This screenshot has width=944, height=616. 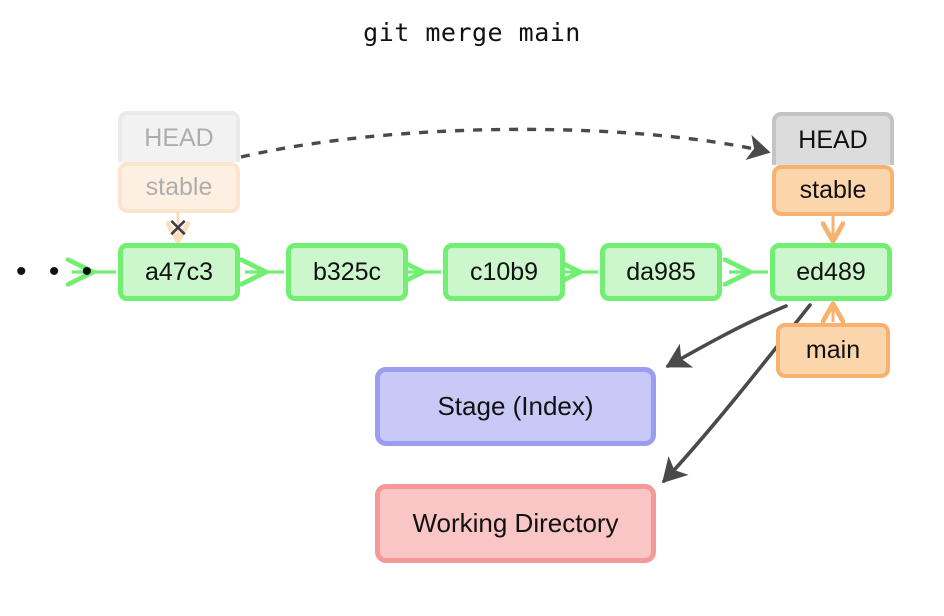 I want to click on head-label: HEAD, so click(x=833, y=140).